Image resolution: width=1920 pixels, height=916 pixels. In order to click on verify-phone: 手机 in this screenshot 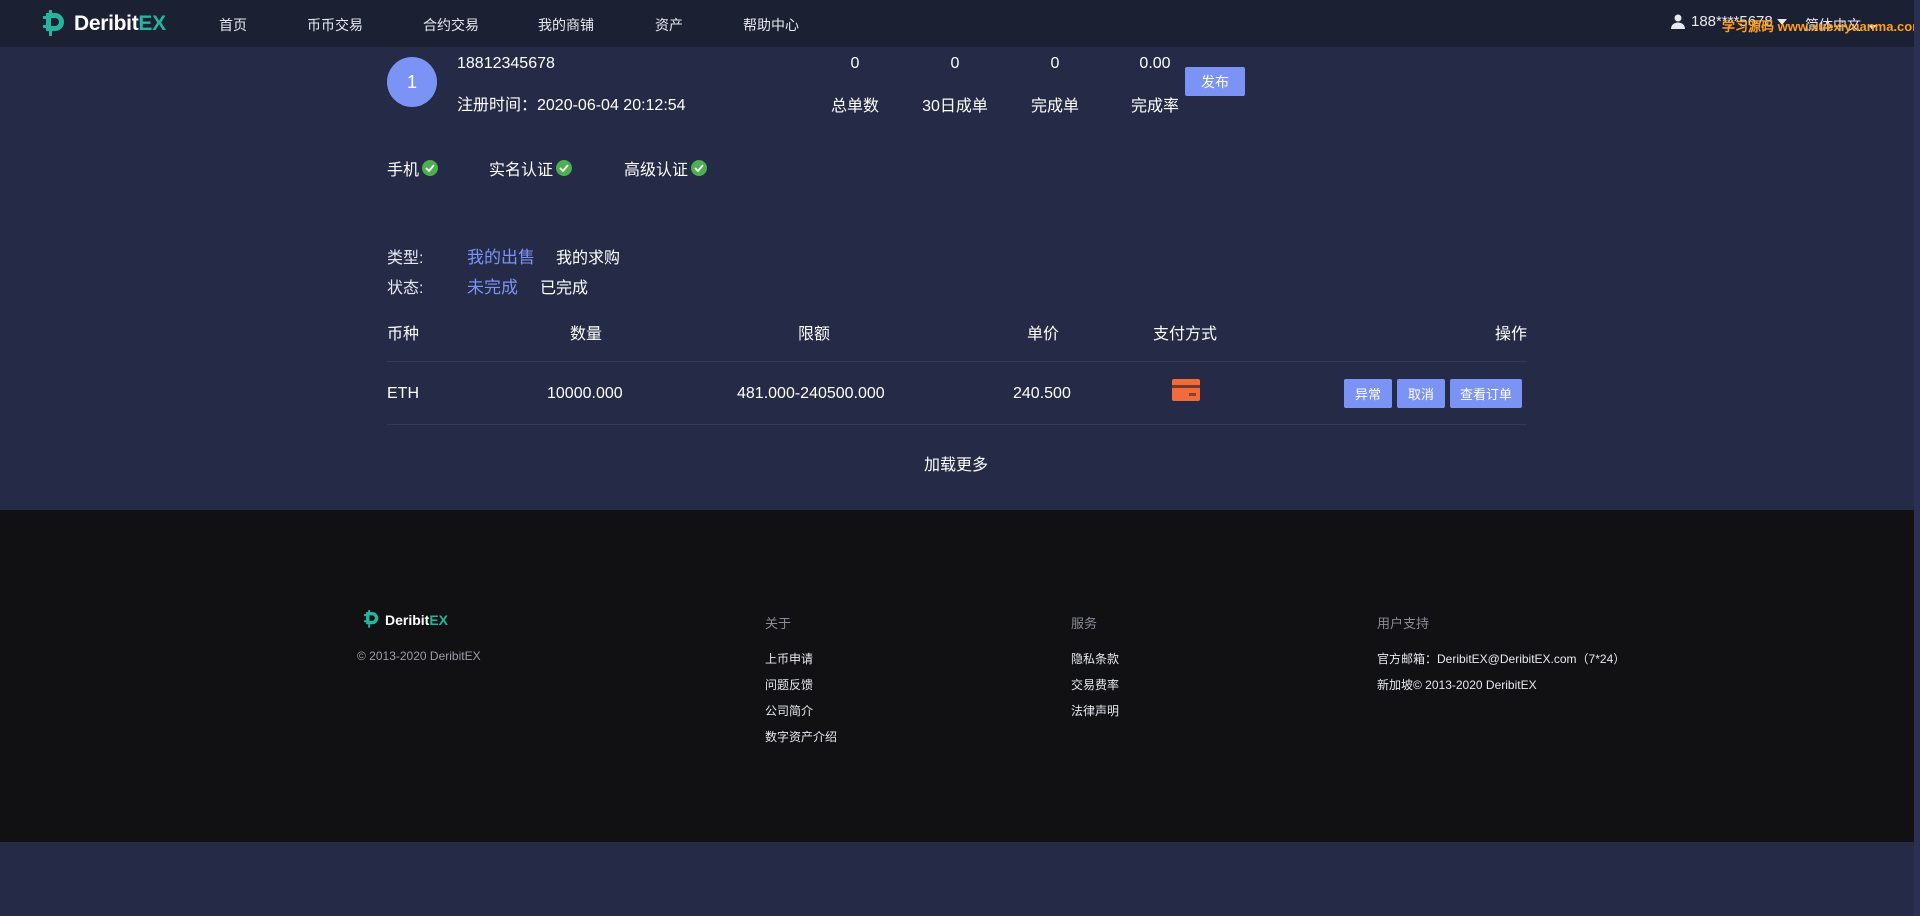, I will do `click(413, 168)`.